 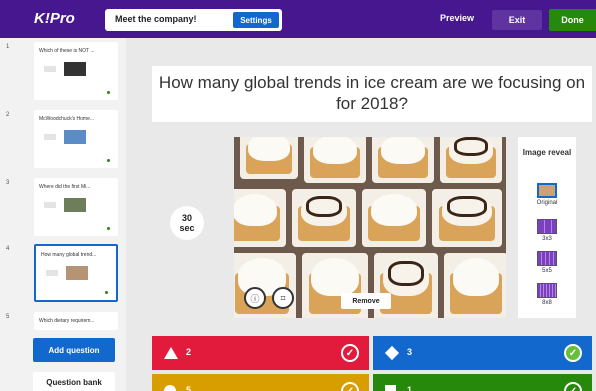 What do you see at coordinates (410, 388) in the screenshot?
I see `answer-text: 1` at bounding box center [410, 388].